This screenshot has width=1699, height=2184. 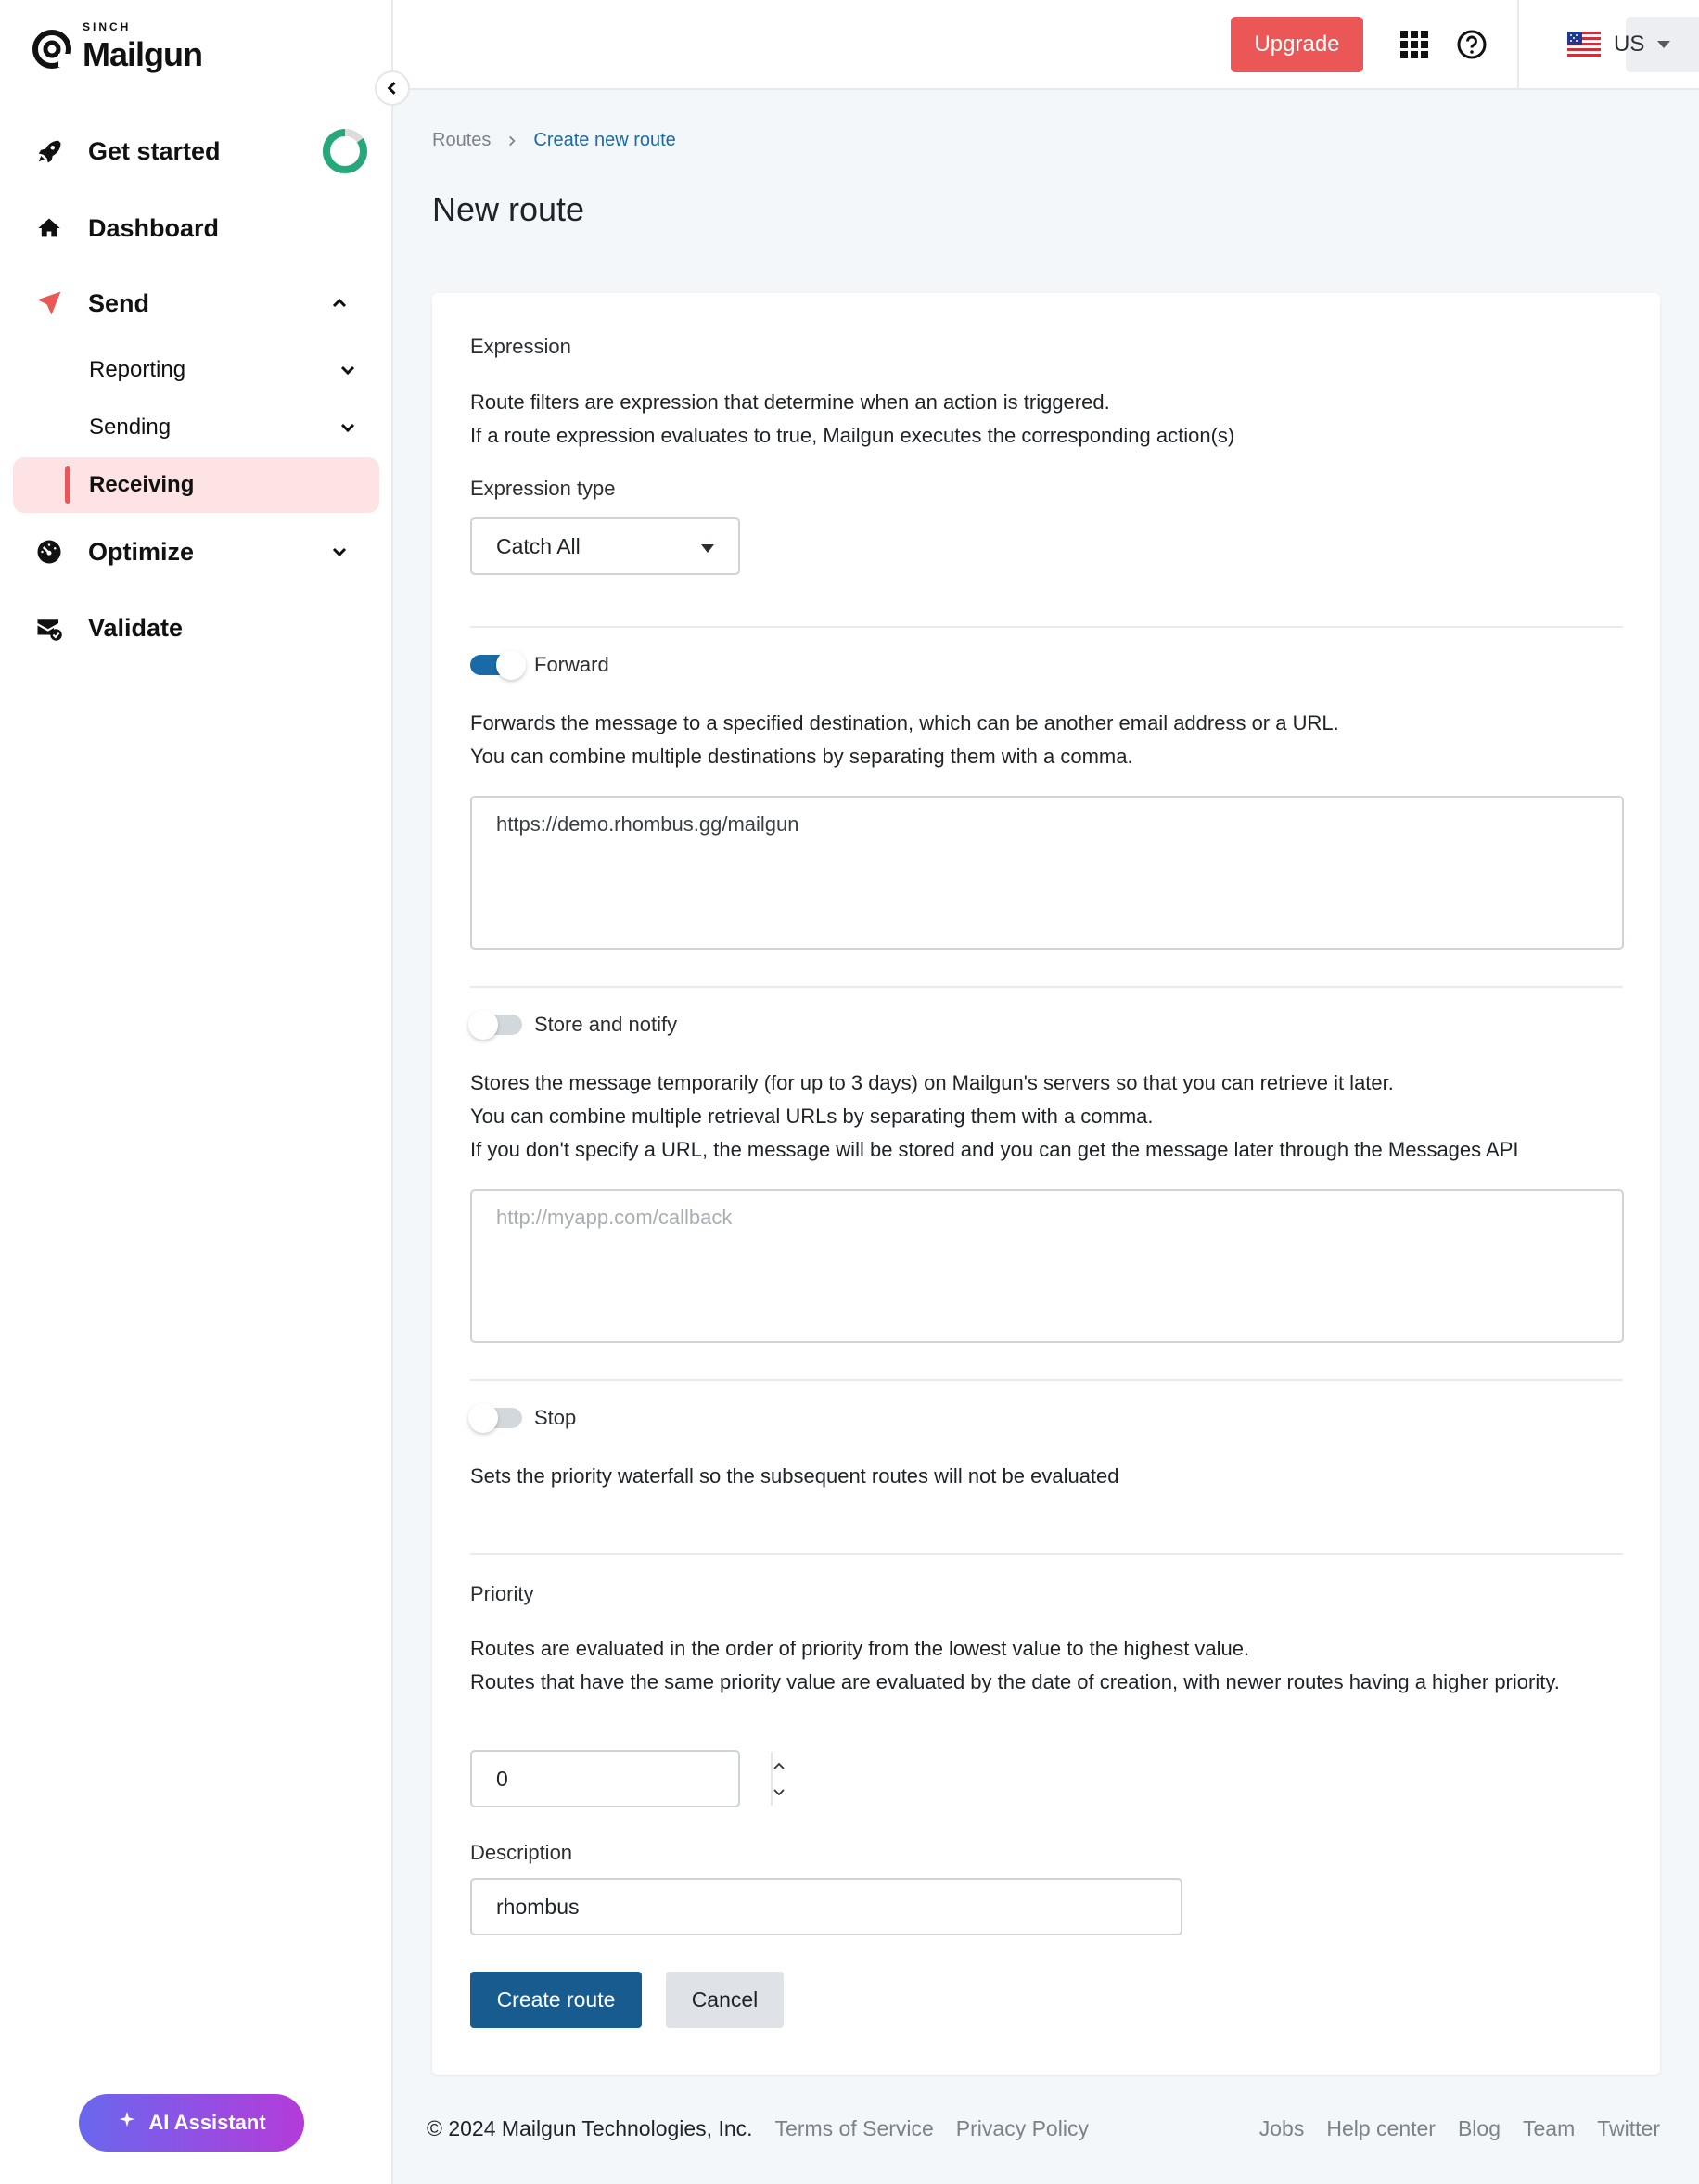 What do you see at coordinates (1518, 45) in the screenshot?
I see `header-divider` at bounding box center [1518, 45].